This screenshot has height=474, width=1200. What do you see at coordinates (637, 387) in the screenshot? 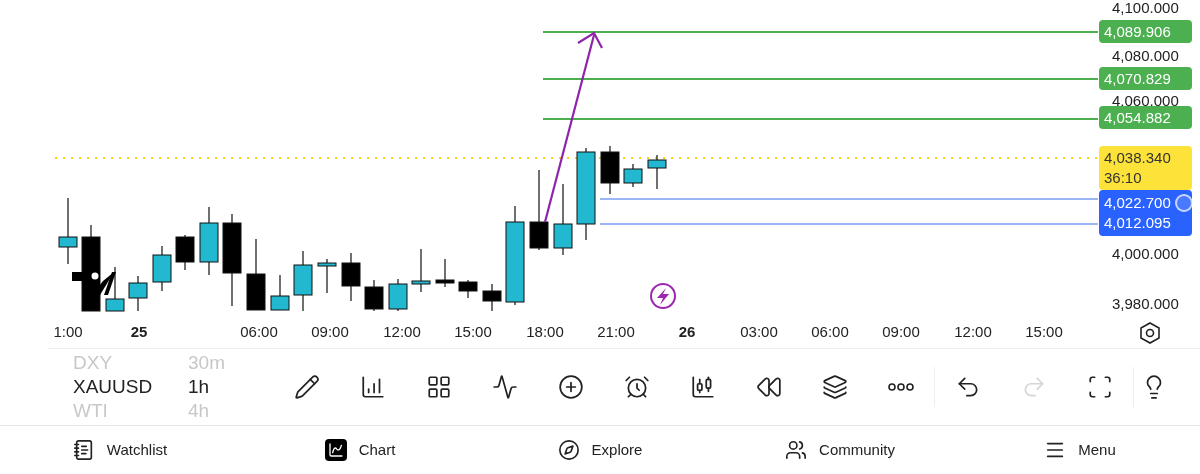
I see `alarm-icon` at bounding box center [637, 387].